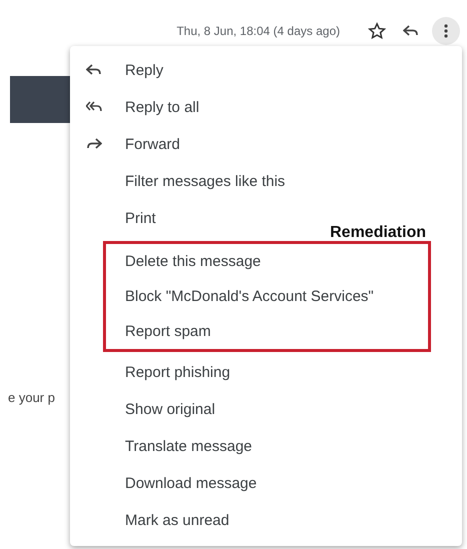  What do you see at coordinates (155, 372) in the screenshot?
I see `menu-item: Report phishing` at bounding box center [155, 372].